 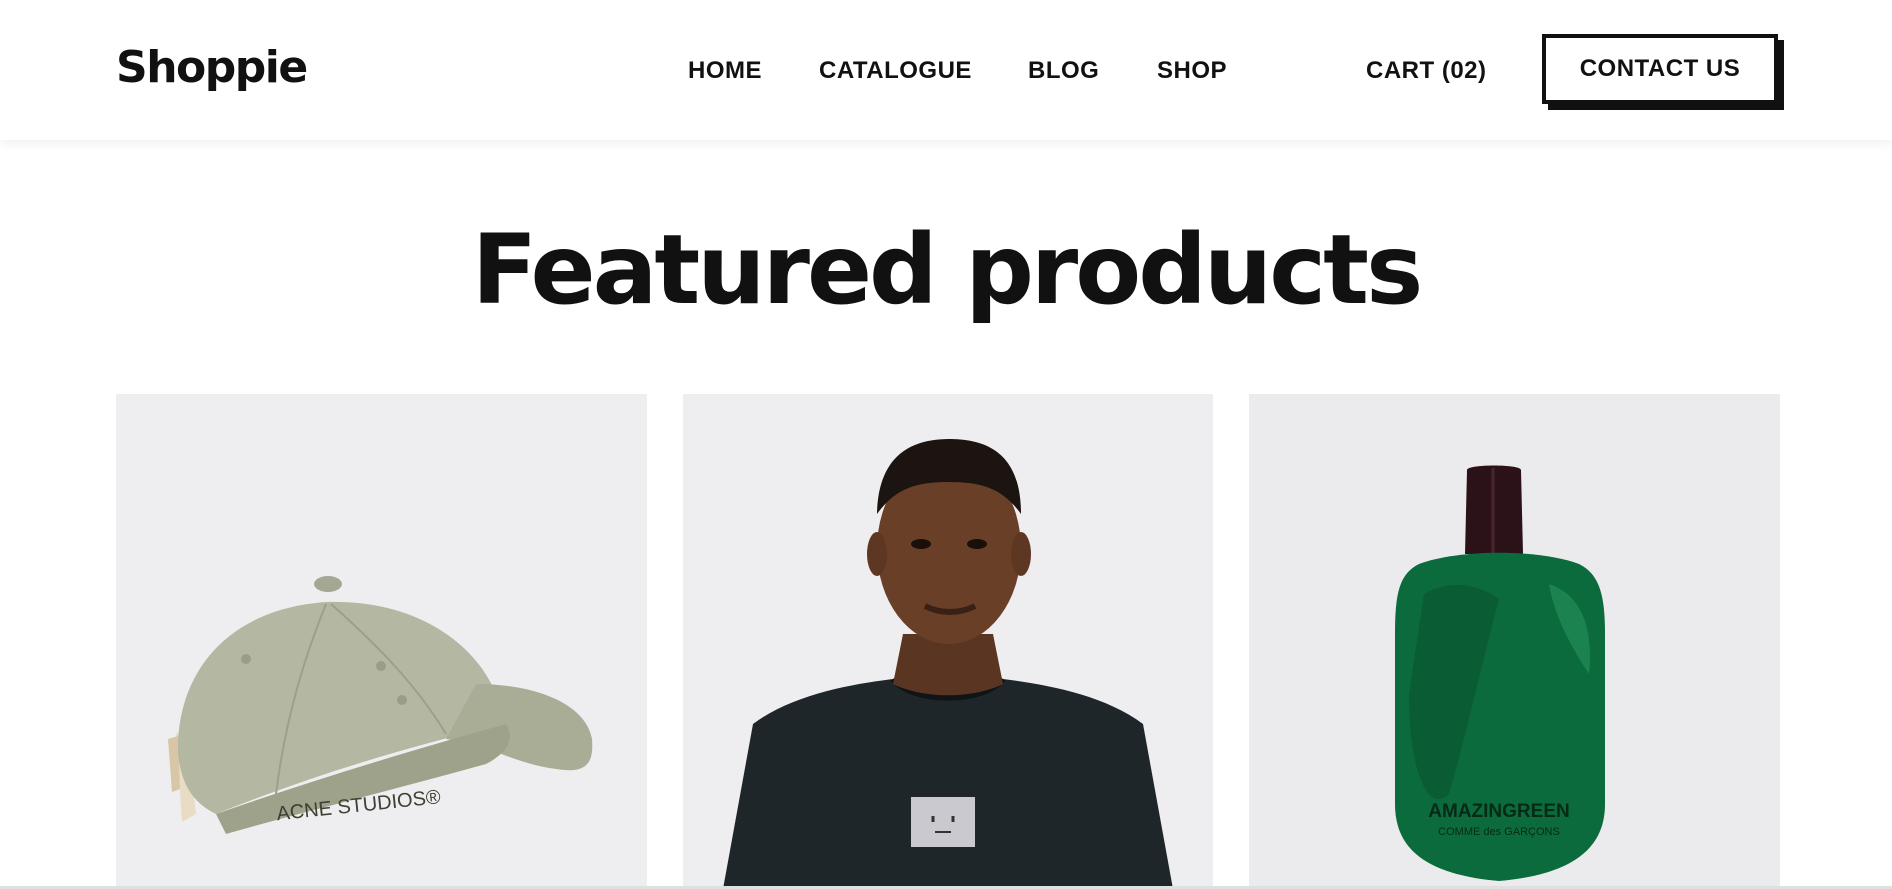 I want to click on olive-cap-image: ACNE STUDIOS®, so click(x=380, y=705).